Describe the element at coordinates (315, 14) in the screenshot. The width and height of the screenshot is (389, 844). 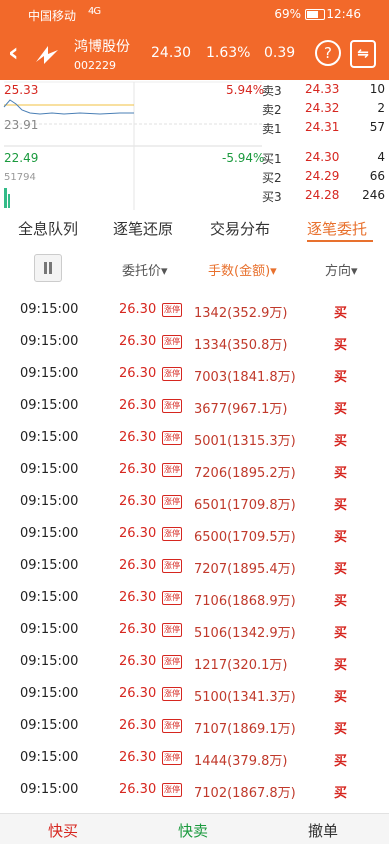
I see `battery-icon` at that location.